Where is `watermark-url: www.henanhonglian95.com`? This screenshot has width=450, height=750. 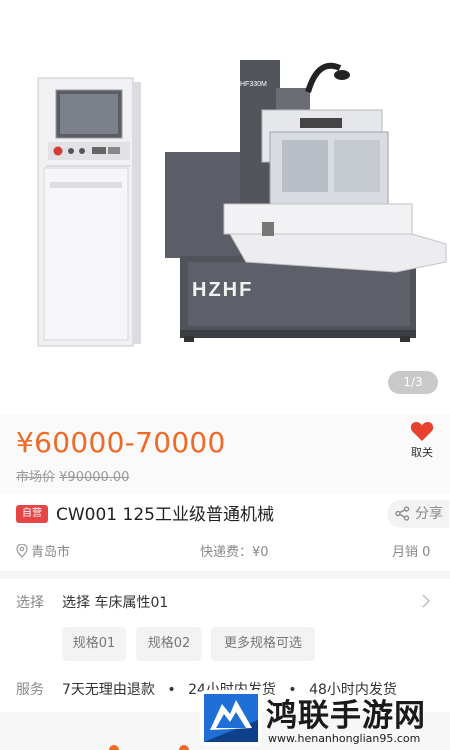
watermark-url: www.henanhonglian95.com is located at coordinates (344, 738).